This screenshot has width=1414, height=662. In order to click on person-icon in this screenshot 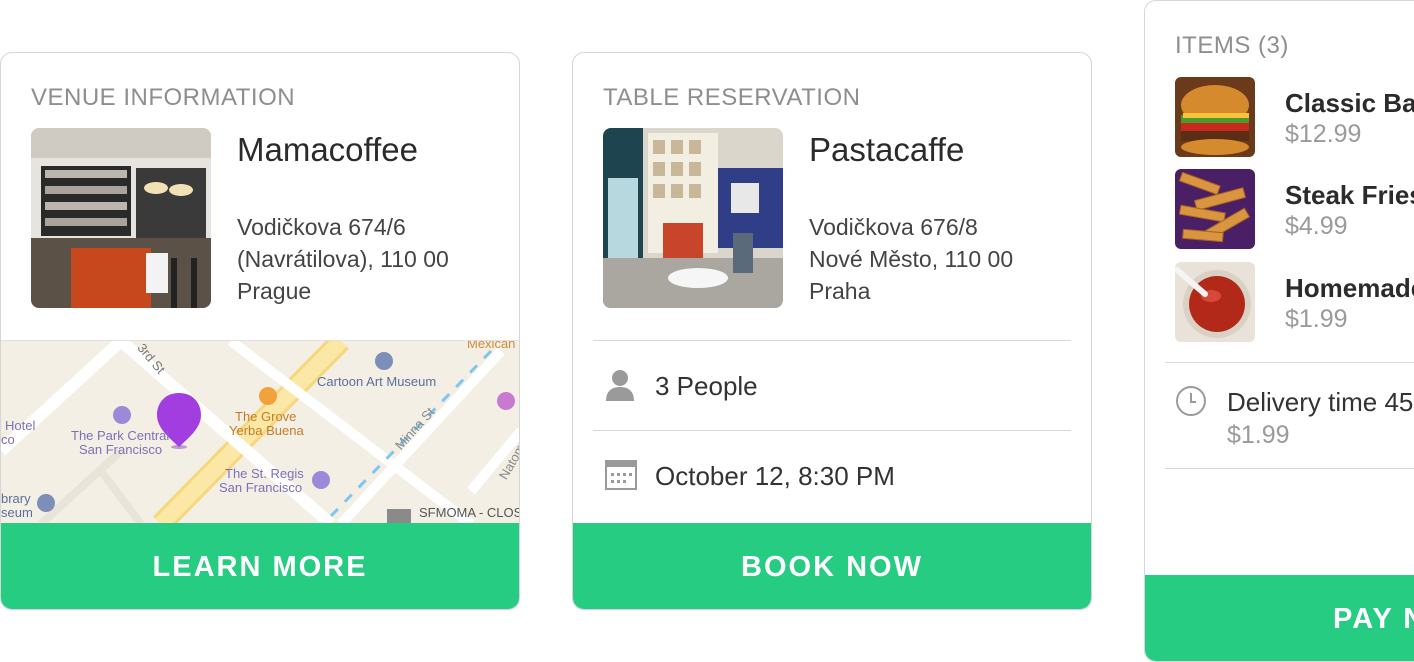, I will do `click(620, 387)`.